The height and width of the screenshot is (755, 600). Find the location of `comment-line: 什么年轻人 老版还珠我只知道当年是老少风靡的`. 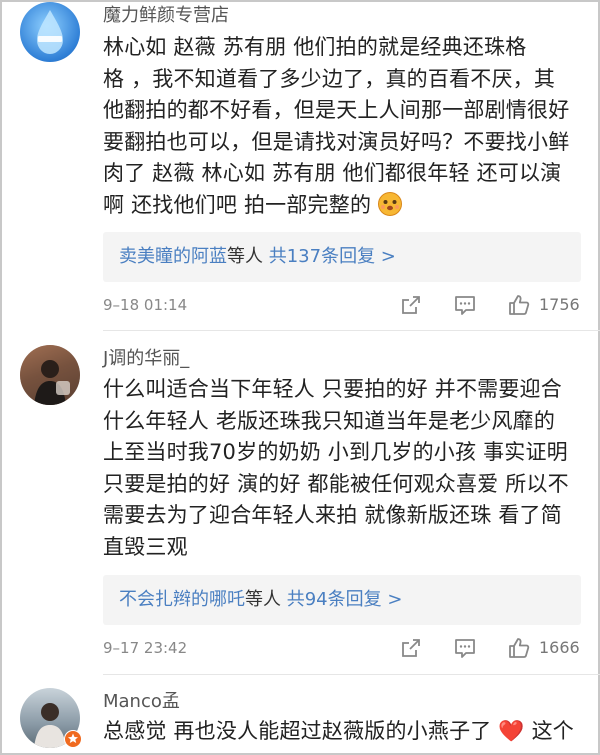

comment-line: 什么年轻人 老版还珠我只知道当年是老少风靡的 is located at coordinates (329, 420).